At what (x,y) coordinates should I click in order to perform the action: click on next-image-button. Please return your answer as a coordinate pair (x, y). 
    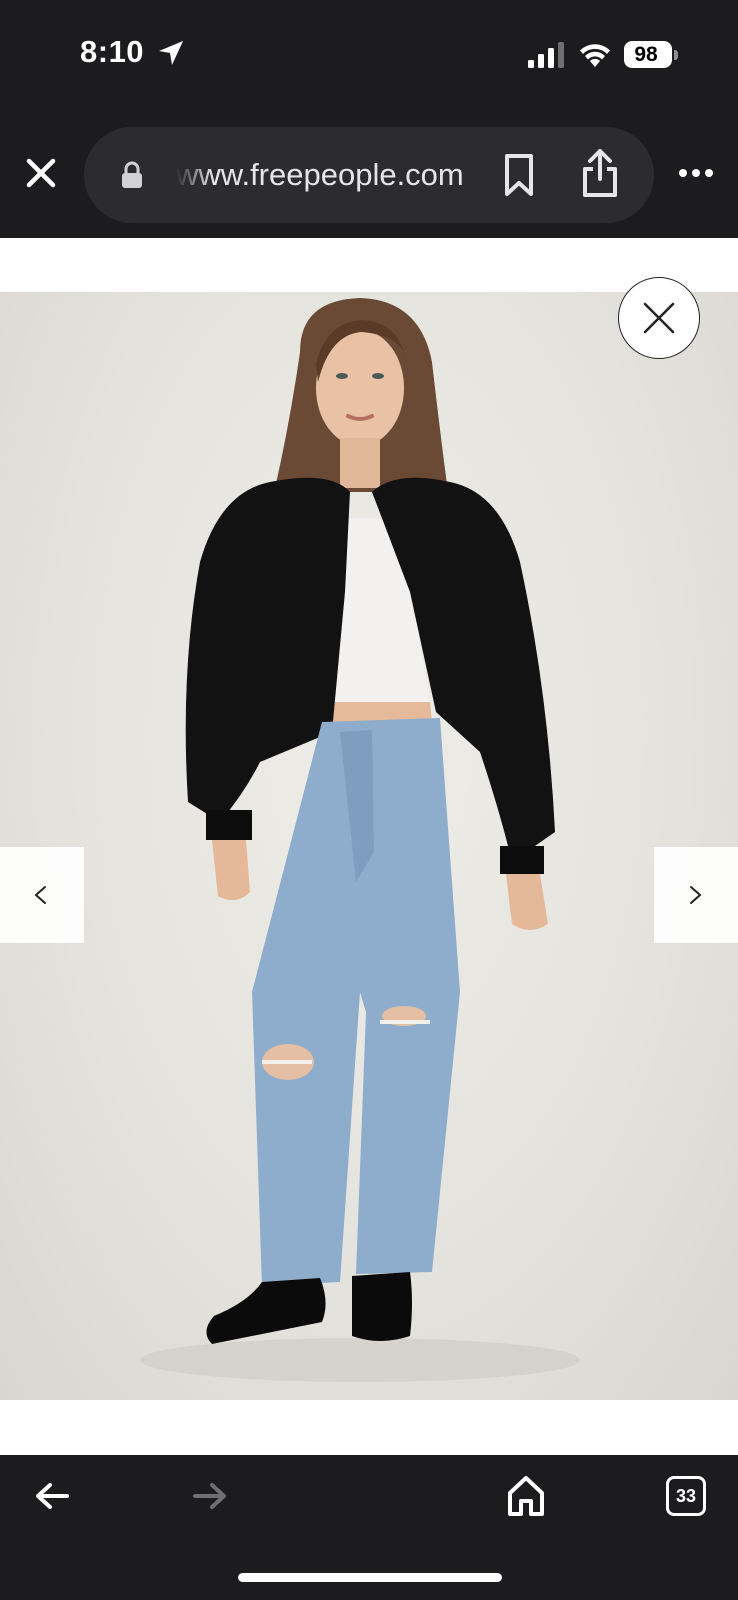
    Looking at the image, I should click on (696, 895).